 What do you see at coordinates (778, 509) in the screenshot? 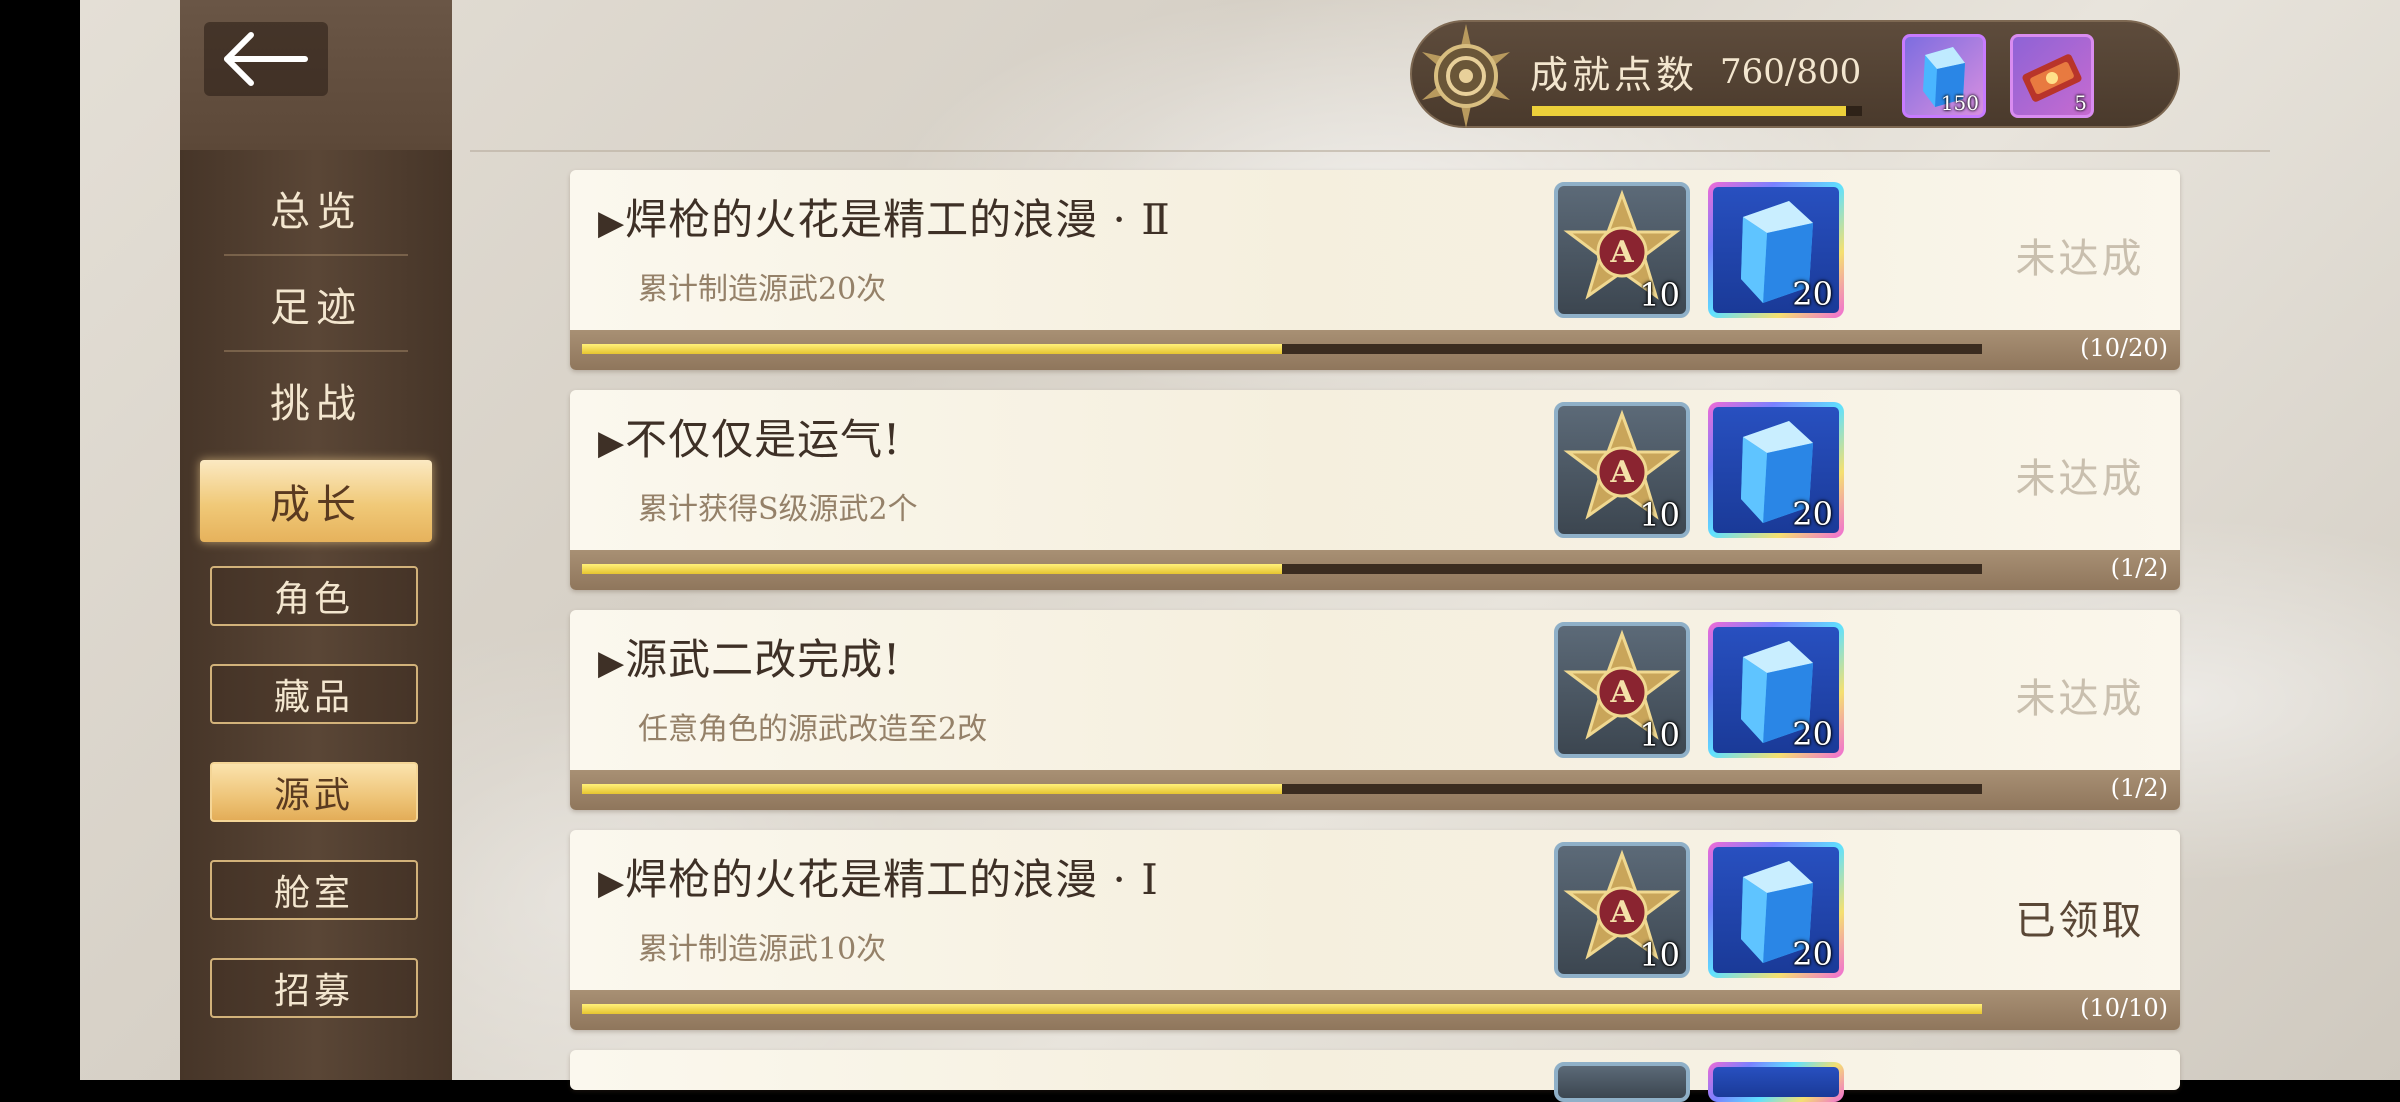
I see `achievement-description: 累计获得S级源武2个` at bounding box center [778, 509].